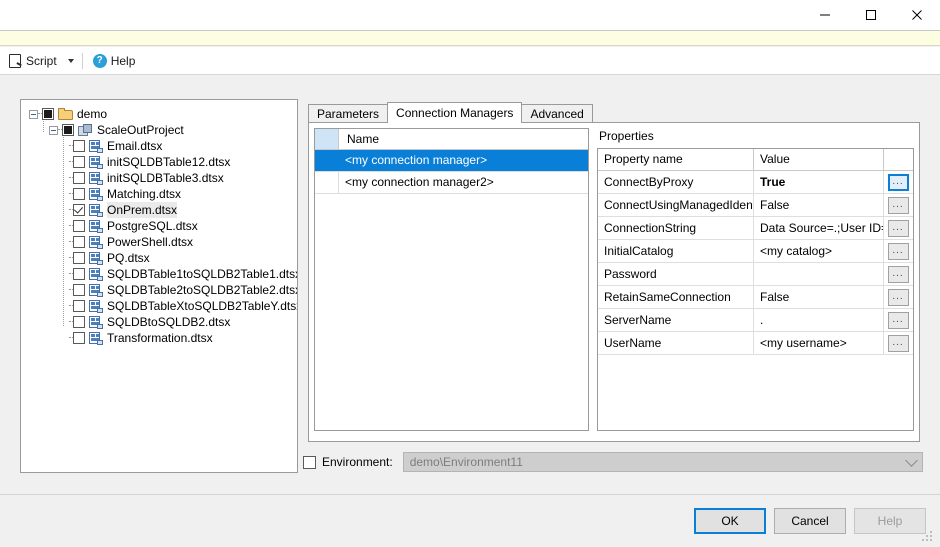 The height and width of the screenshot is (547, 940). What do you see at coordinates (676, 274) in the screenshot?
I see `property-name-cell: Password` at bounding box center [676, 274].